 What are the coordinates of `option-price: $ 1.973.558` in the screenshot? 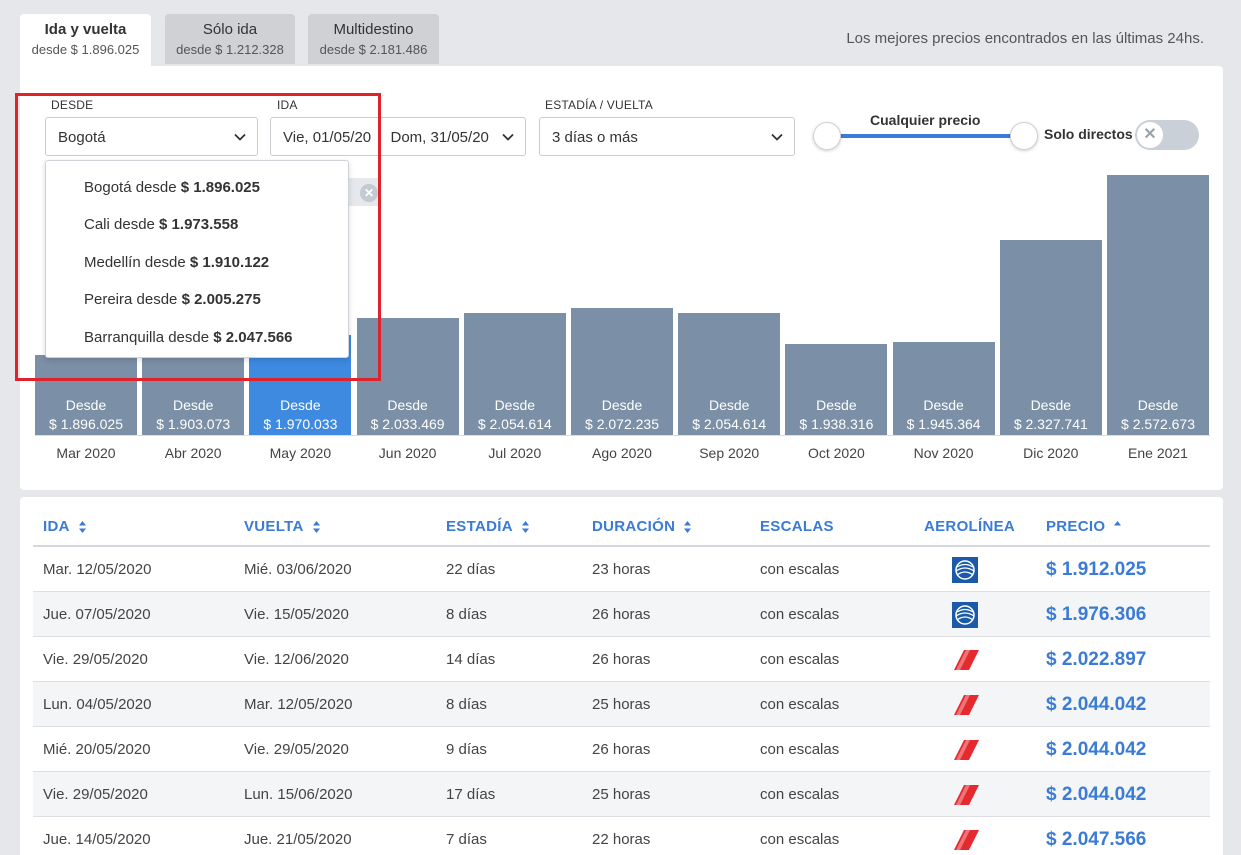 It's located at (199, 224).